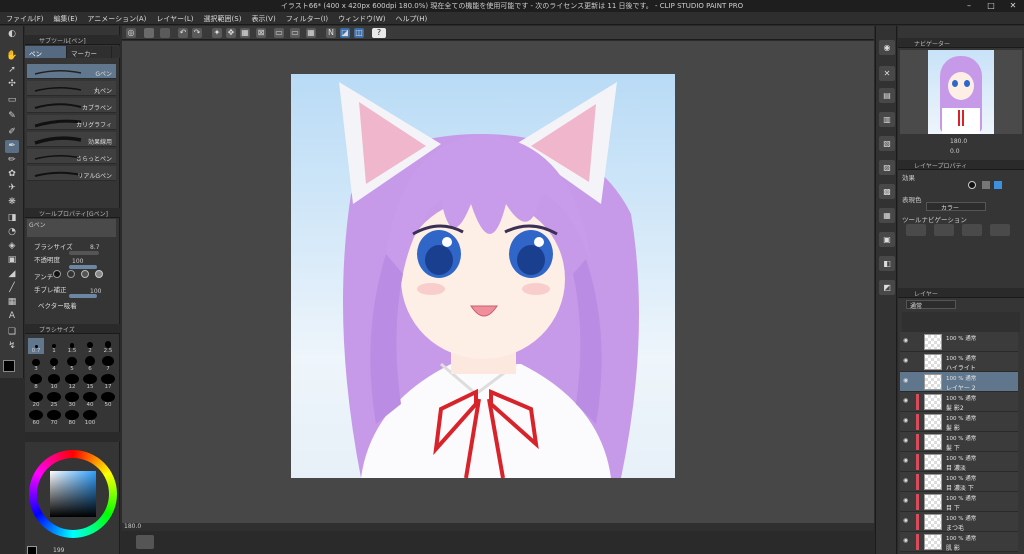 Image resolution: width=1024 pixels, height=554 pixels. What do you see at coordinates (90, 346) in the screenshot?
I see `brush-size-option: 2` at bounding box center [90, 346].